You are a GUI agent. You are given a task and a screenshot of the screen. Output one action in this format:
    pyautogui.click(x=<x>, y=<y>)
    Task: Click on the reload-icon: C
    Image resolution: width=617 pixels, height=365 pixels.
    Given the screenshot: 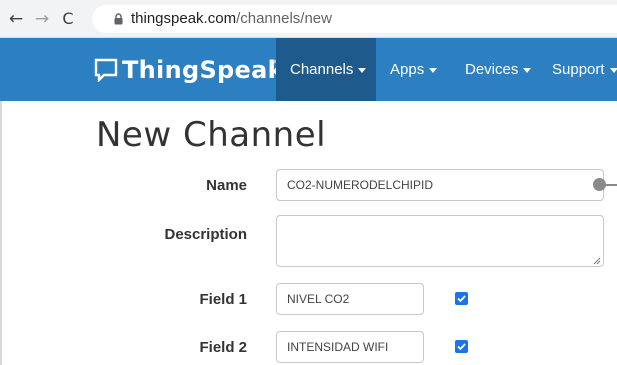 What is the action you would take?
    pyautogui.click(x=68, y=19)
    